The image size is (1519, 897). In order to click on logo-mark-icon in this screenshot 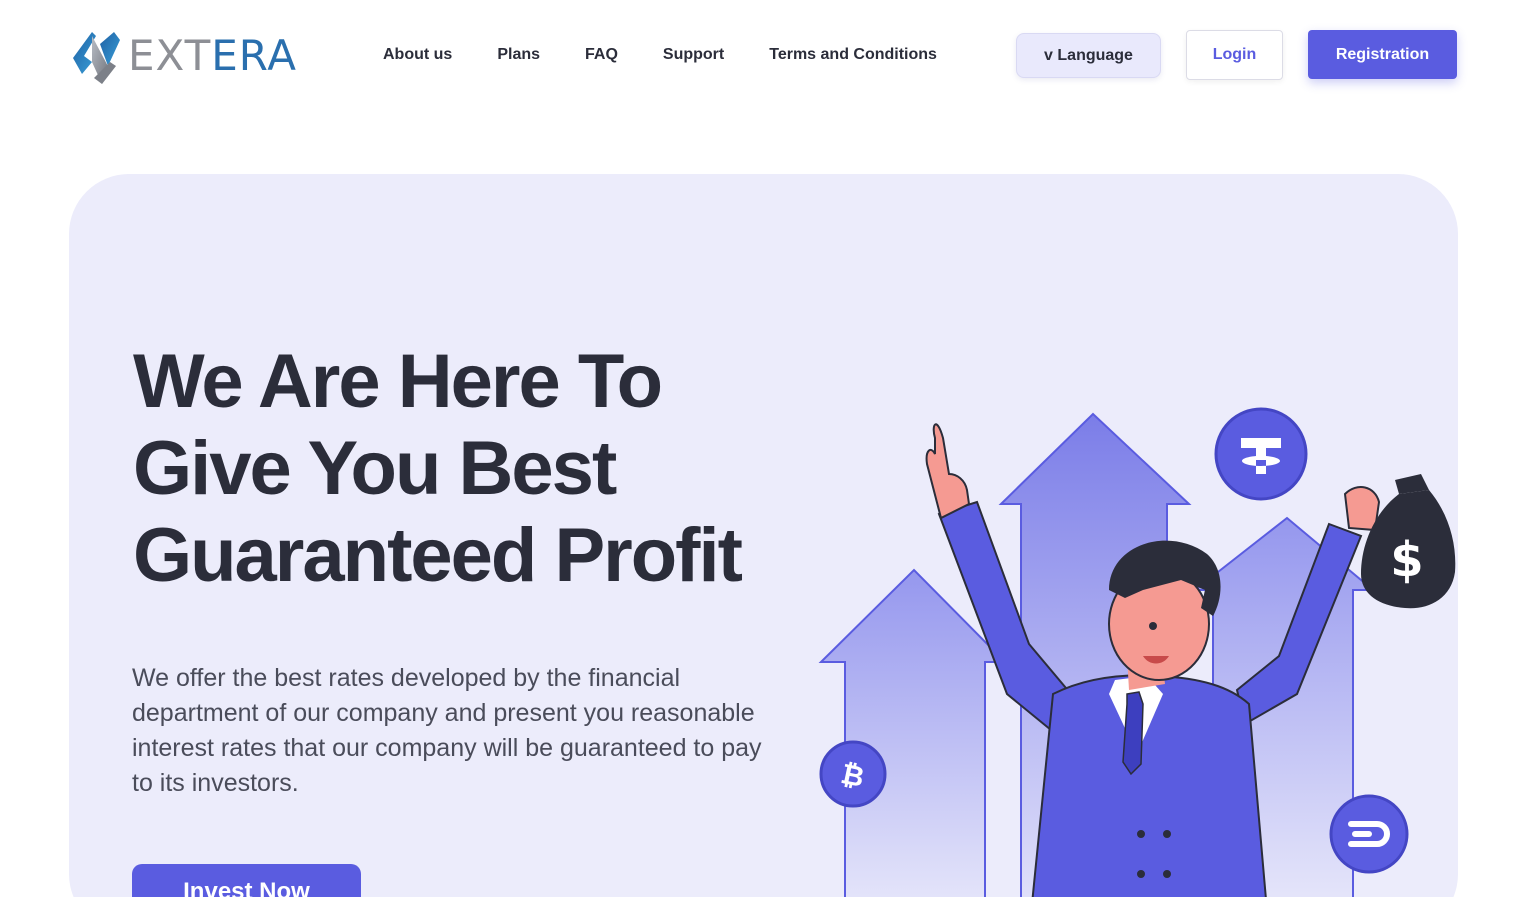, I will do `click(96, 58)`.